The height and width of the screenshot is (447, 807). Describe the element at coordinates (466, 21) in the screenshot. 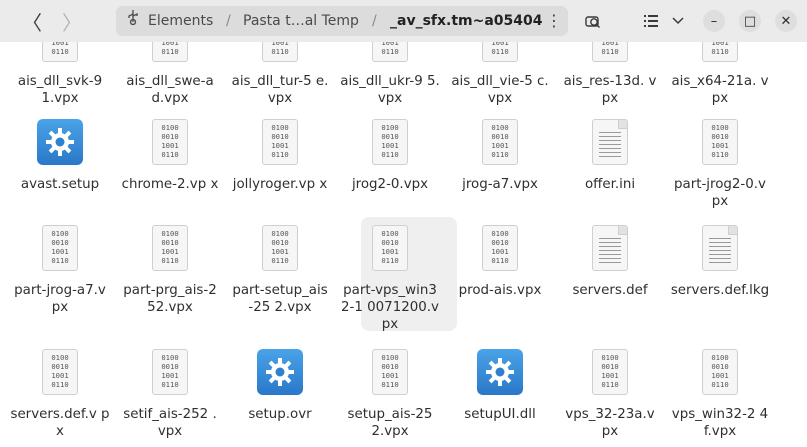

I see `path-segment-current: _av_sfx.tm~a05404` at that location.